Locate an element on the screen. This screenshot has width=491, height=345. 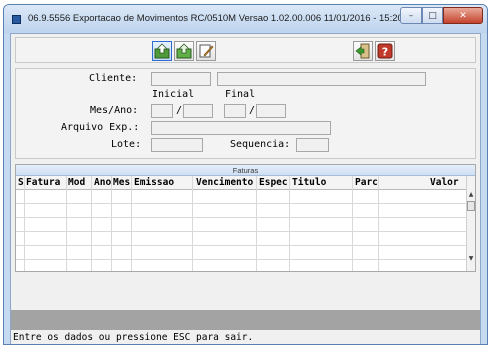
export-button is located at coordinates (184, 51).